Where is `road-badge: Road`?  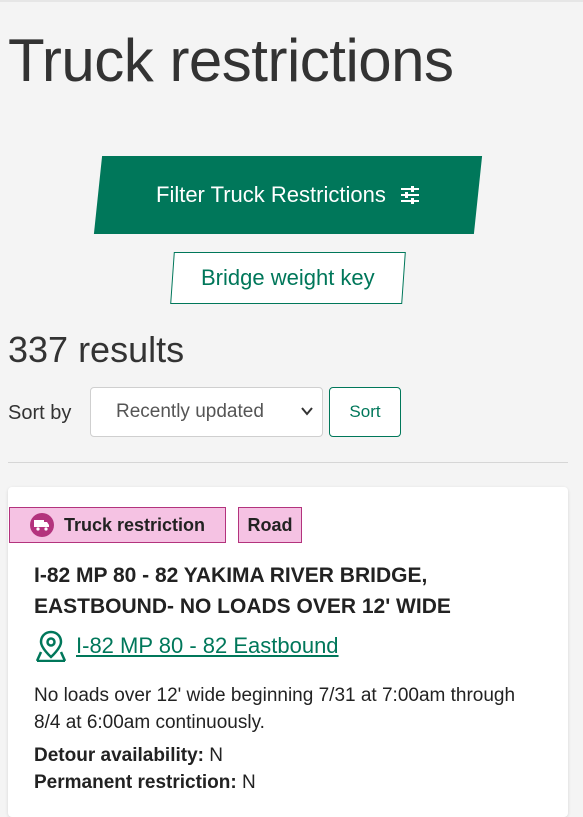 road-badge: Road is located at coordinates (270, 525).